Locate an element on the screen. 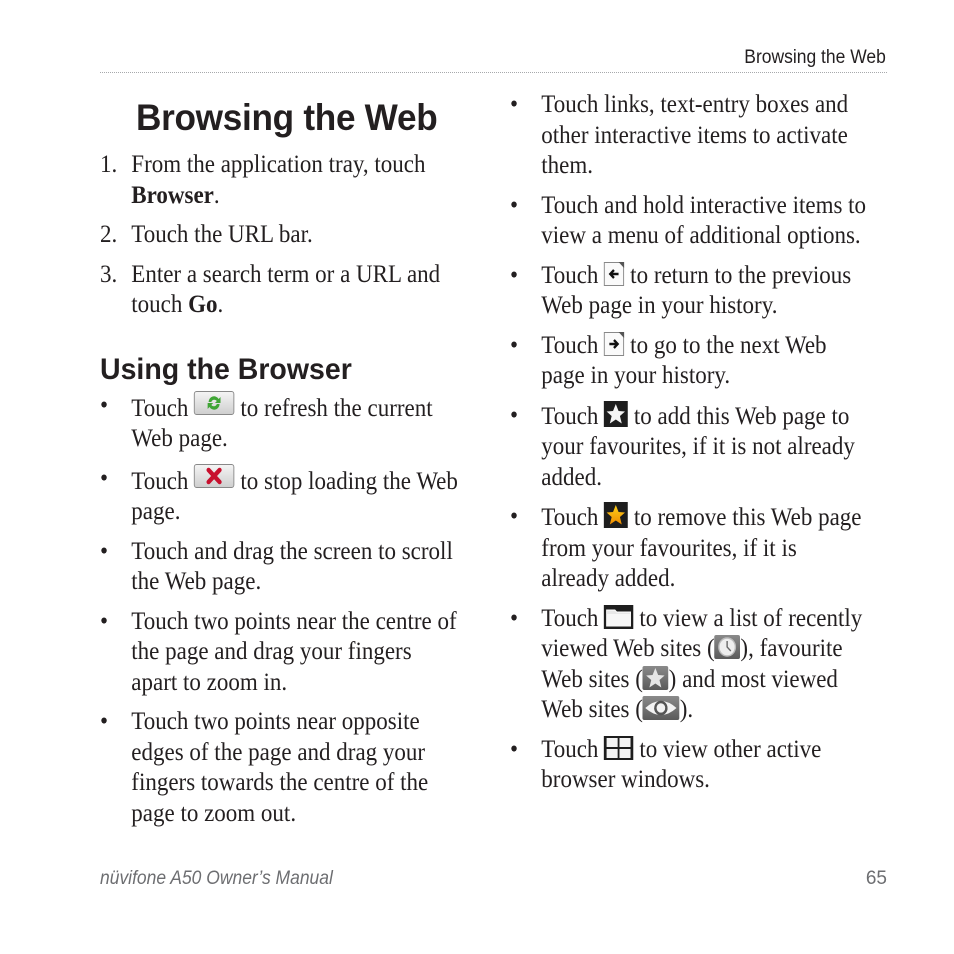  page-title: Browsing the Web is located at coordinates (287, 117).